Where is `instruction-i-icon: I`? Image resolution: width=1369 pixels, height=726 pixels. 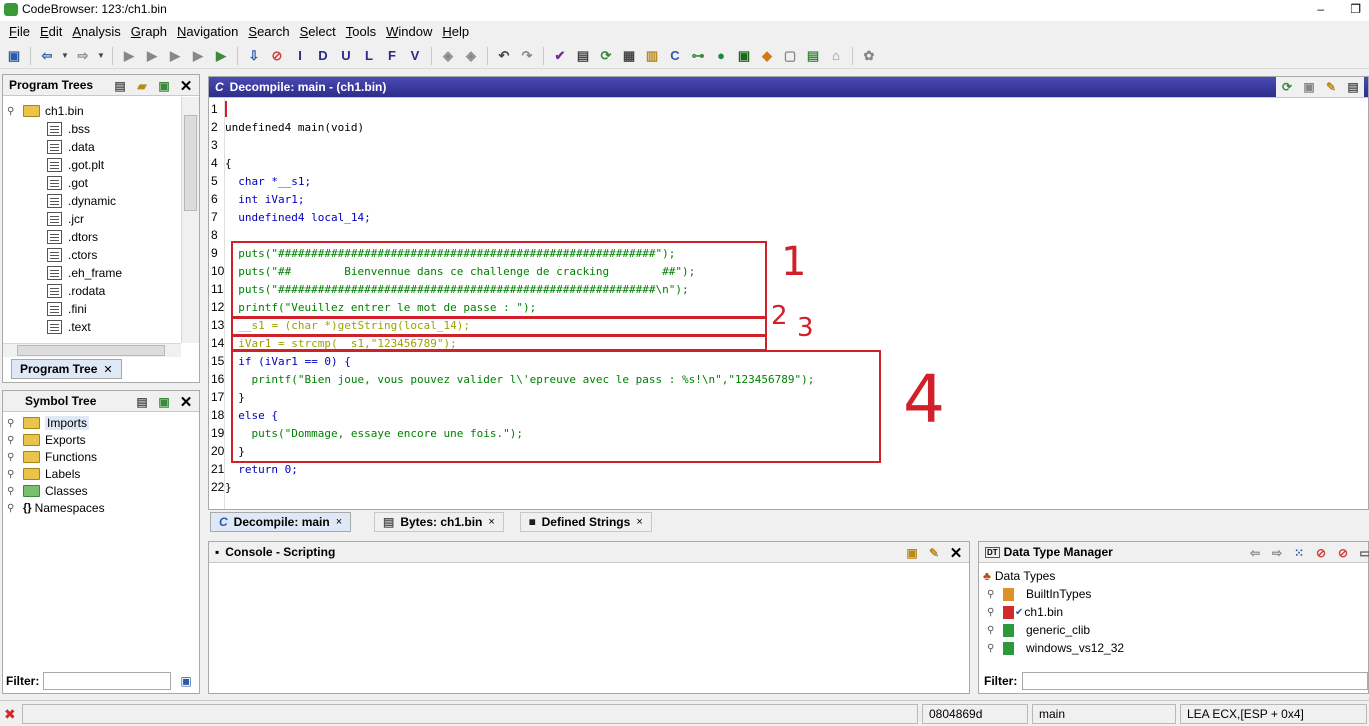
instruction-i-icon: I is located at coordinates (300, 56).